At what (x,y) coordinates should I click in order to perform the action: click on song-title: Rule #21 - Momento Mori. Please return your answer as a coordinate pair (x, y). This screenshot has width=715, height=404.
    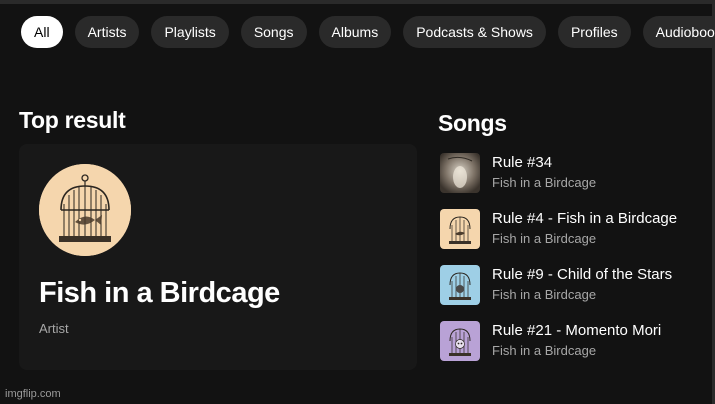
    Looking at the image, I should click on (576, 330).